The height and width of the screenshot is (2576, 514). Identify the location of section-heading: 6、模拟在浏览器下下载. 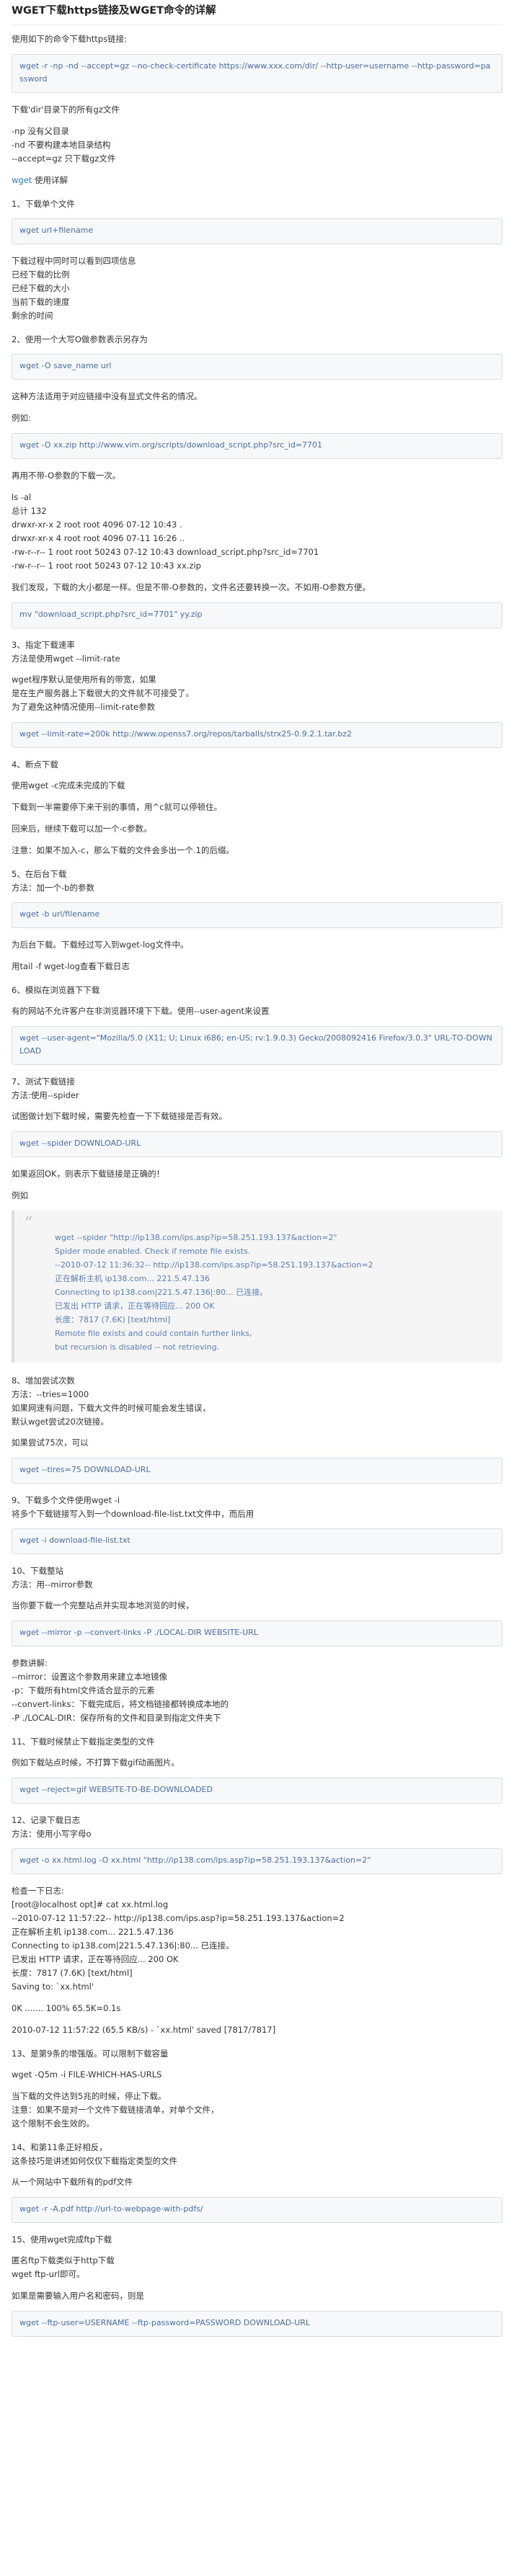
(56, 990).